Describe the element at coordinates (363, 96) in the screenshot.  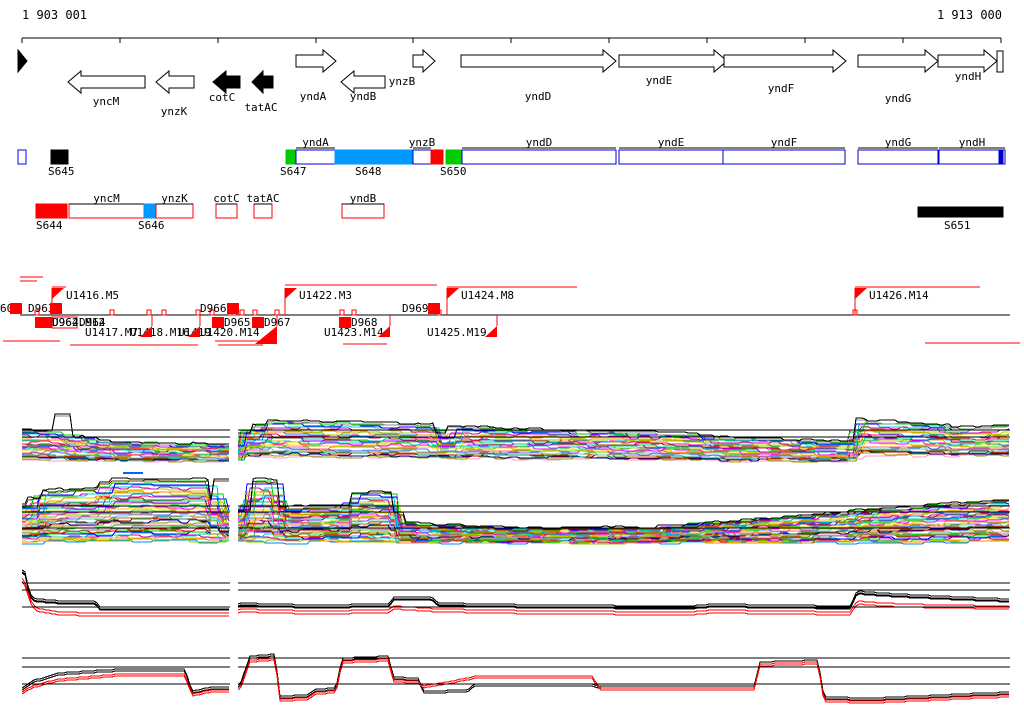
I see `gene-label-yndB: yndB` at that location.